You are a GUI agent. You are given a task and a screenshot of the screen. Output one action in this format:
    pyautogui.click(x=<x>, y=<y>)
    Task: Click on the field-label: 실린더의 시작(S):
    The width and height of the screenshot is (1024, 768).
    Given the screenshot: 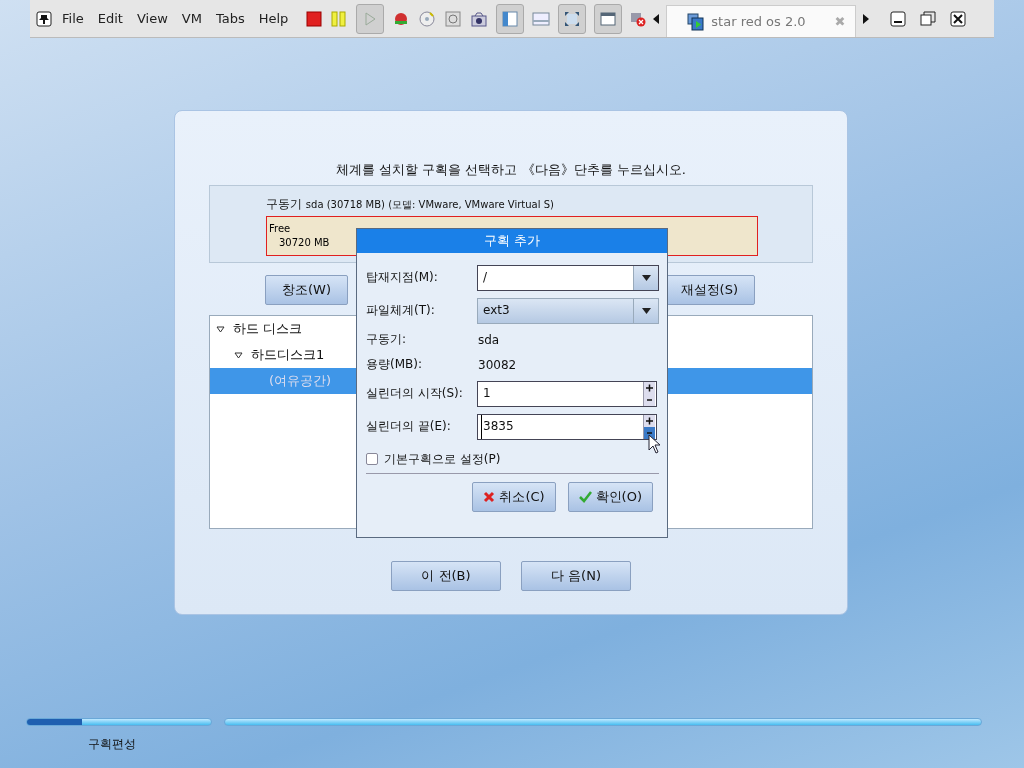 What is the action you would take?
    pyautogui.click(x=415, y=393)
    